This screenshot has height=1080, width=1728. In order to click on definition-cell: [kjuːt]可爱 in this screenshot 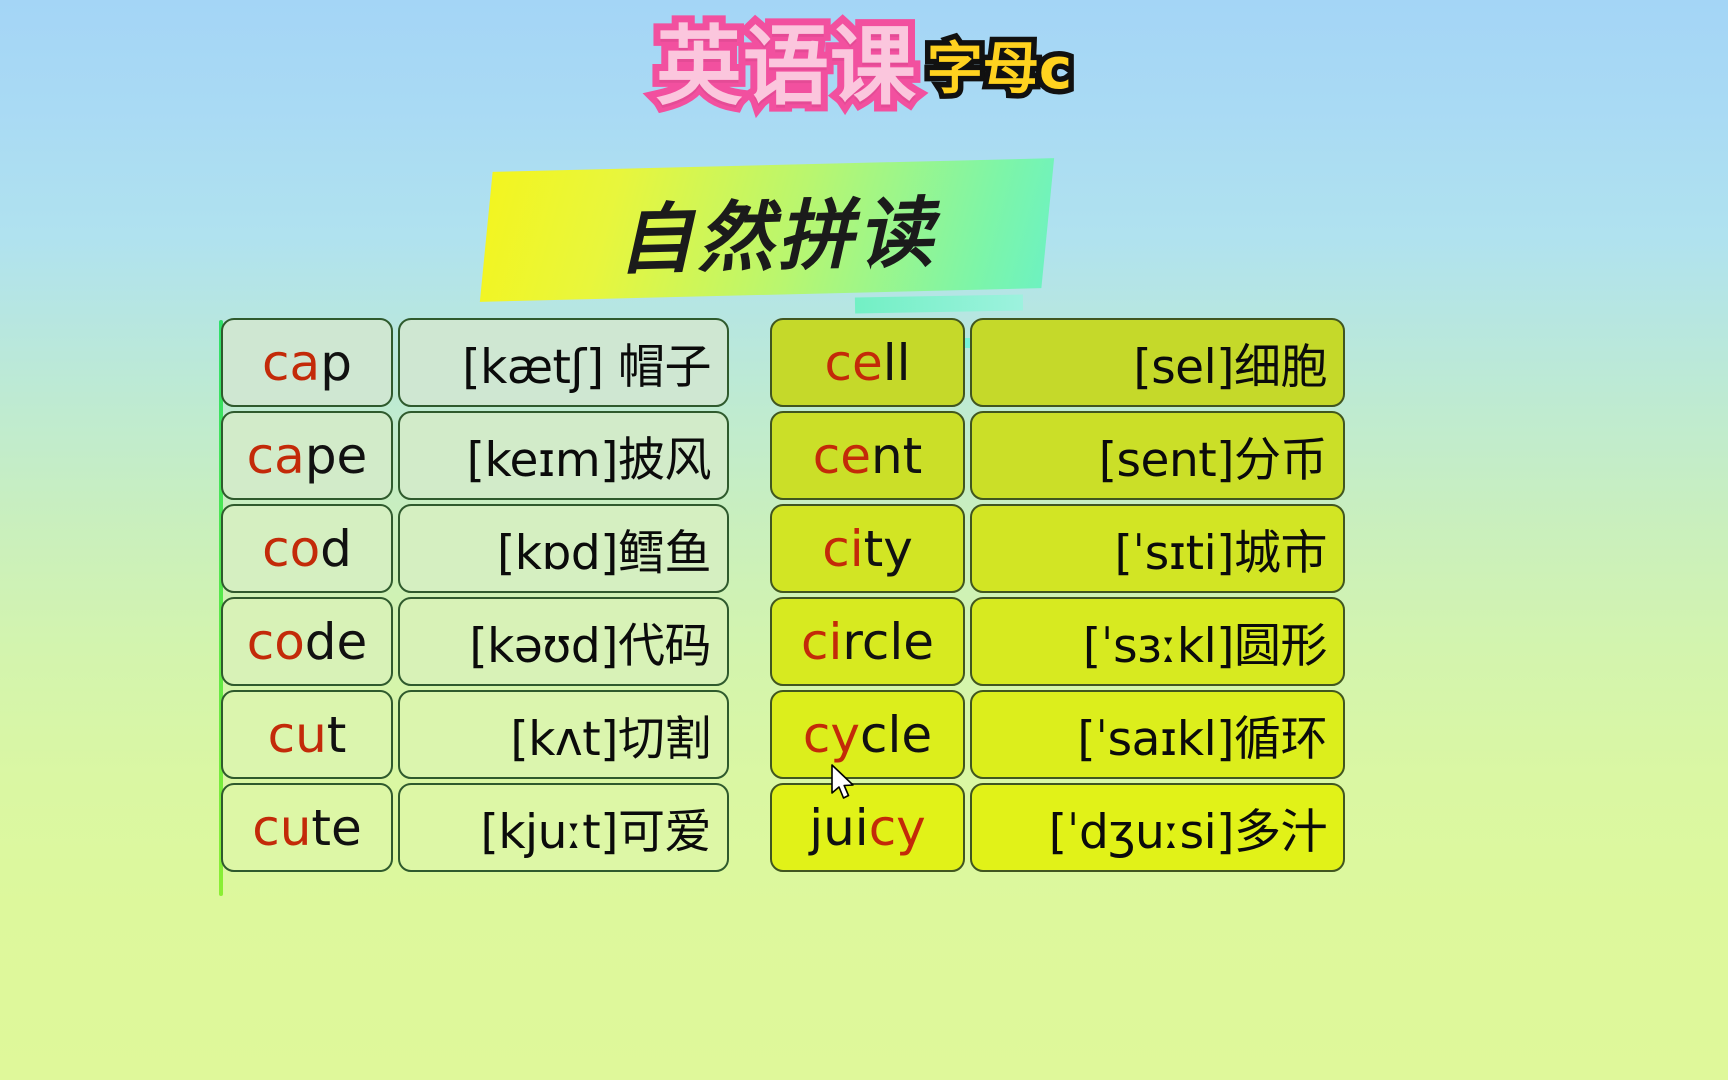, I will do `click(563, 827)`.